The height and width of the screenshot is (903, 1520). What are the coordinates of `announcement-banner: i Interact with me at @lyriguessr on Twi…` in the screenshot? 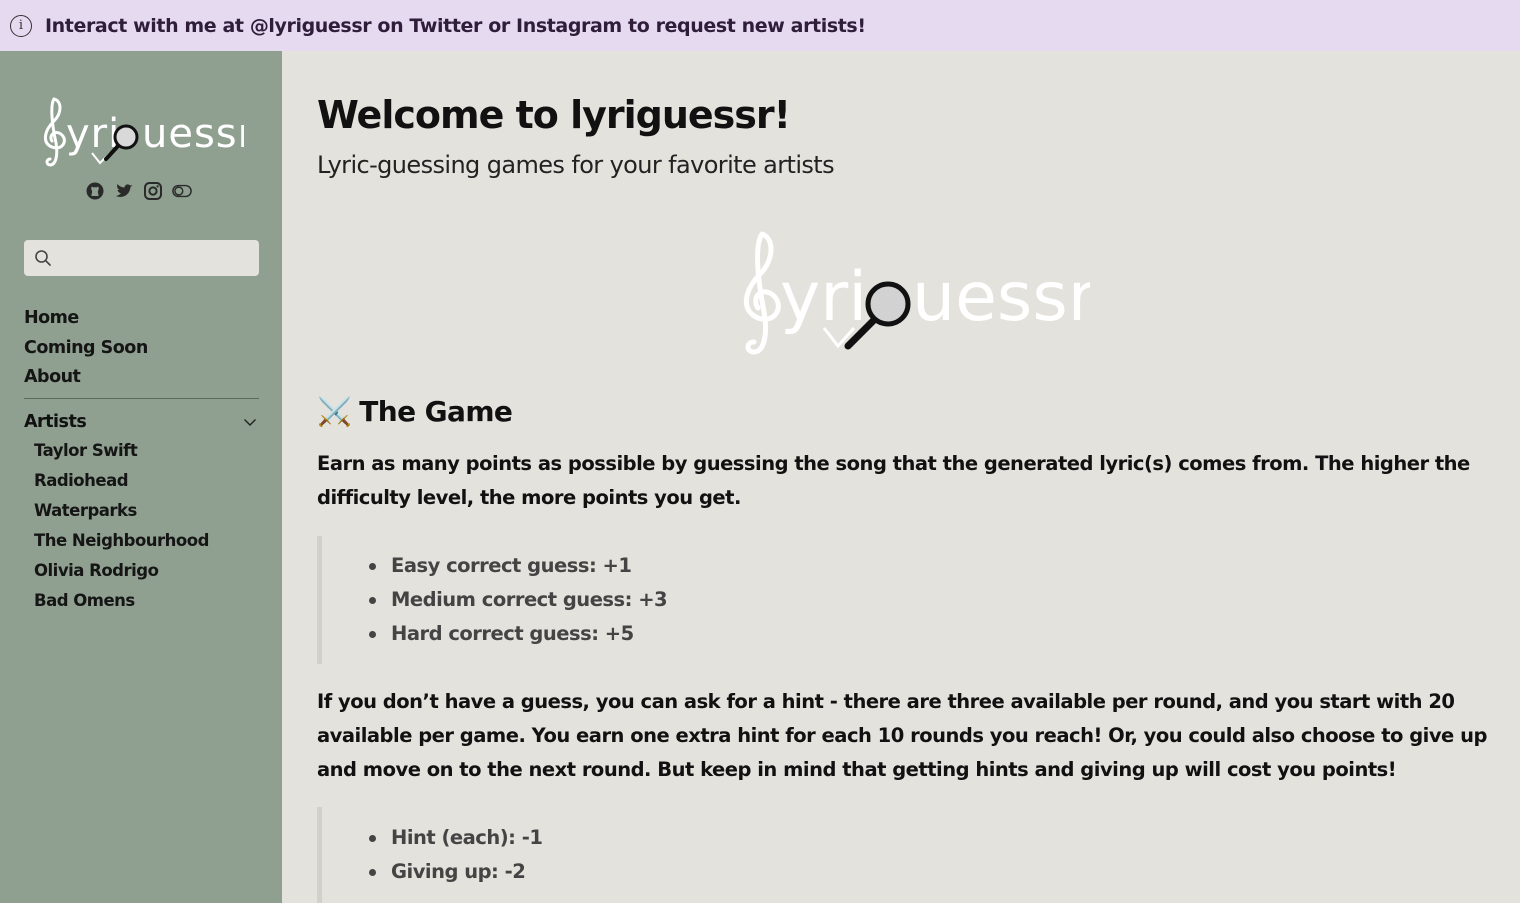 It's located at (760, 25).